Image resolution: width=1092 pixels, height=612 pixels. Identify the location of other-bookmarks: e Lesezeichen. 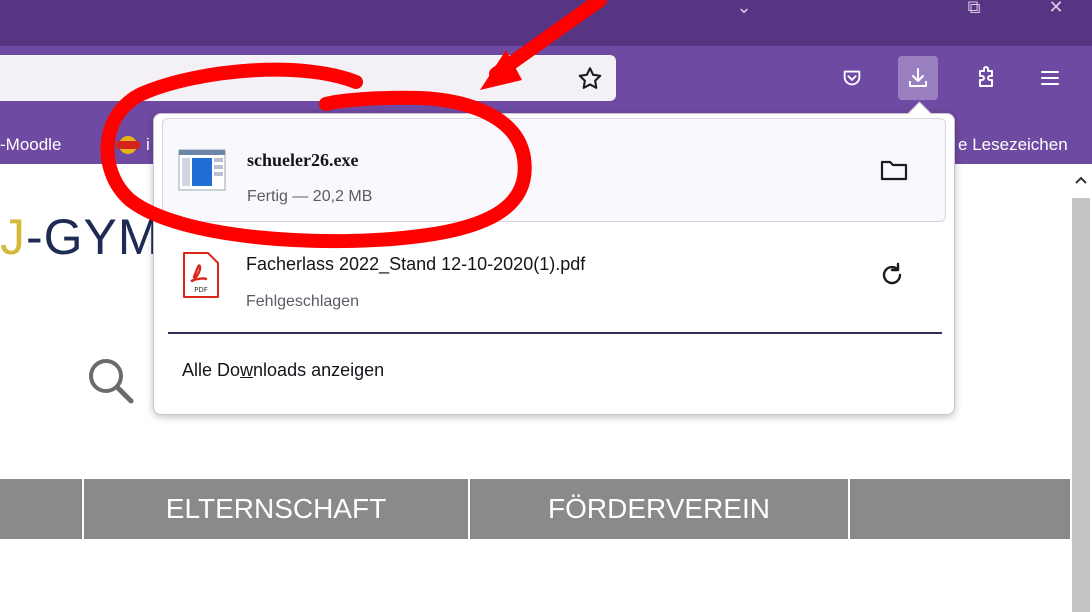
(1013, 145).